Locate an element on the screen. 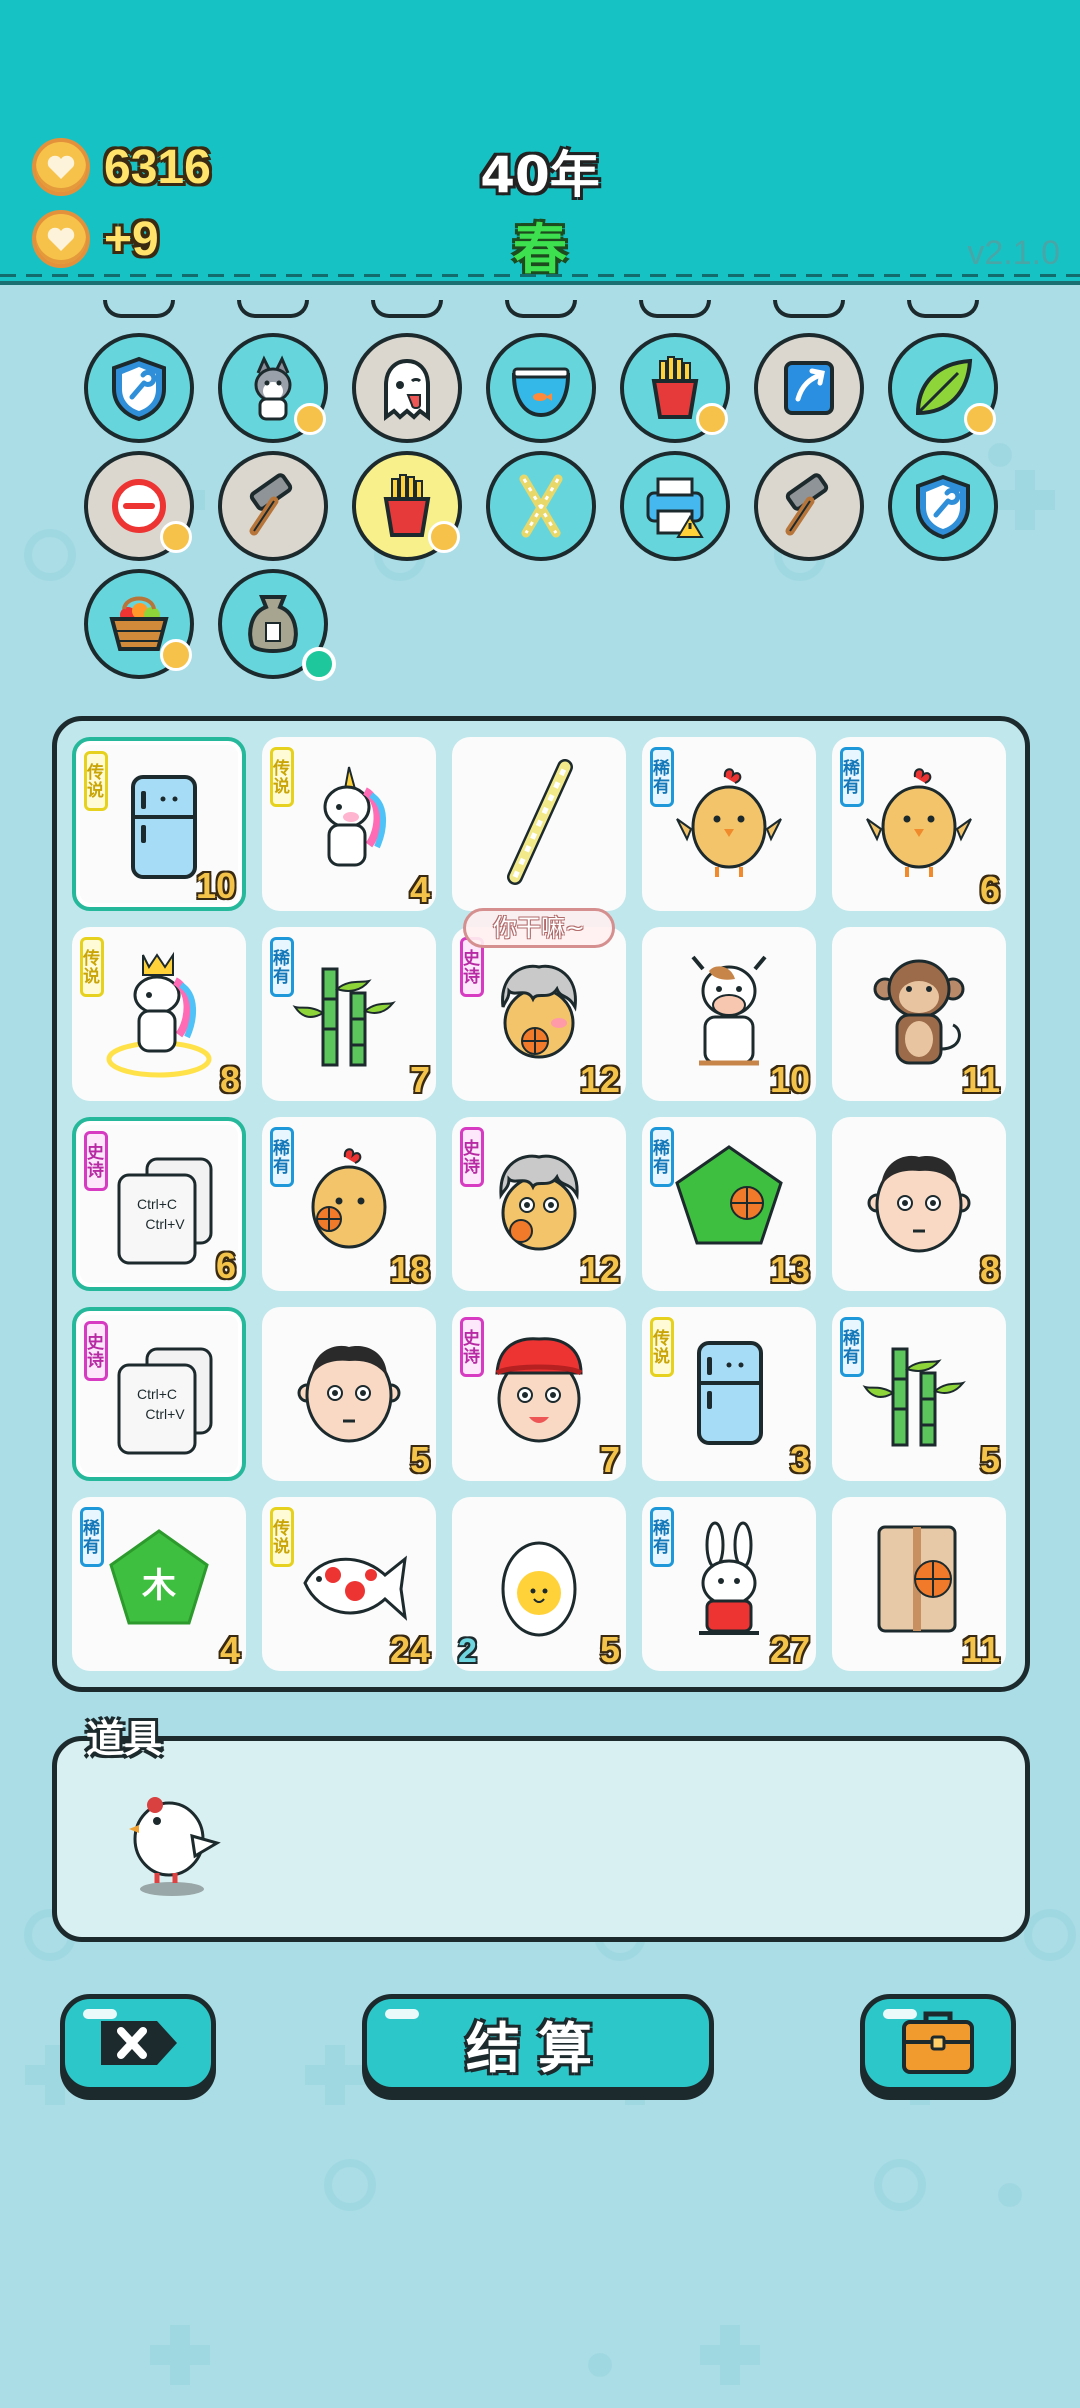 The image size is (1080, 2408). board-cell: 10 is located at coordinates (729, 1014).